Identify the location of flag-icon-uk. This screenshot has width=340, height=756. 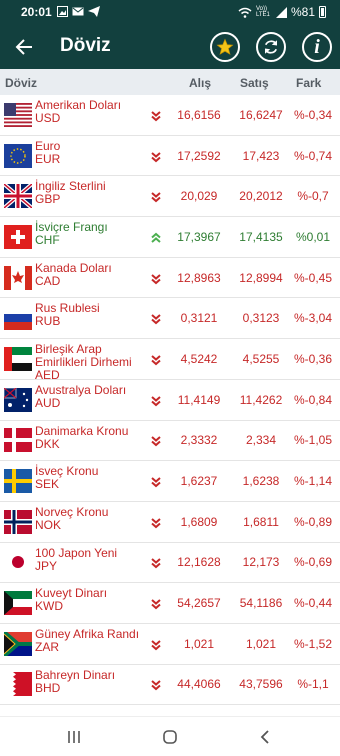
(18, 196).